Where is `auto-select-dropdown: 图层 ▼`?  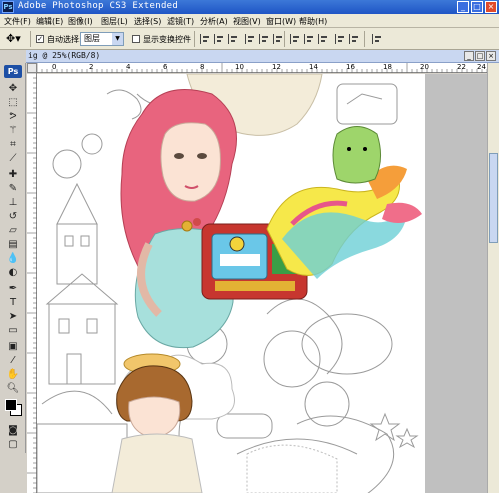 auto-select-dropdown: 图层 ▼ is located at coordinates (102, 39).